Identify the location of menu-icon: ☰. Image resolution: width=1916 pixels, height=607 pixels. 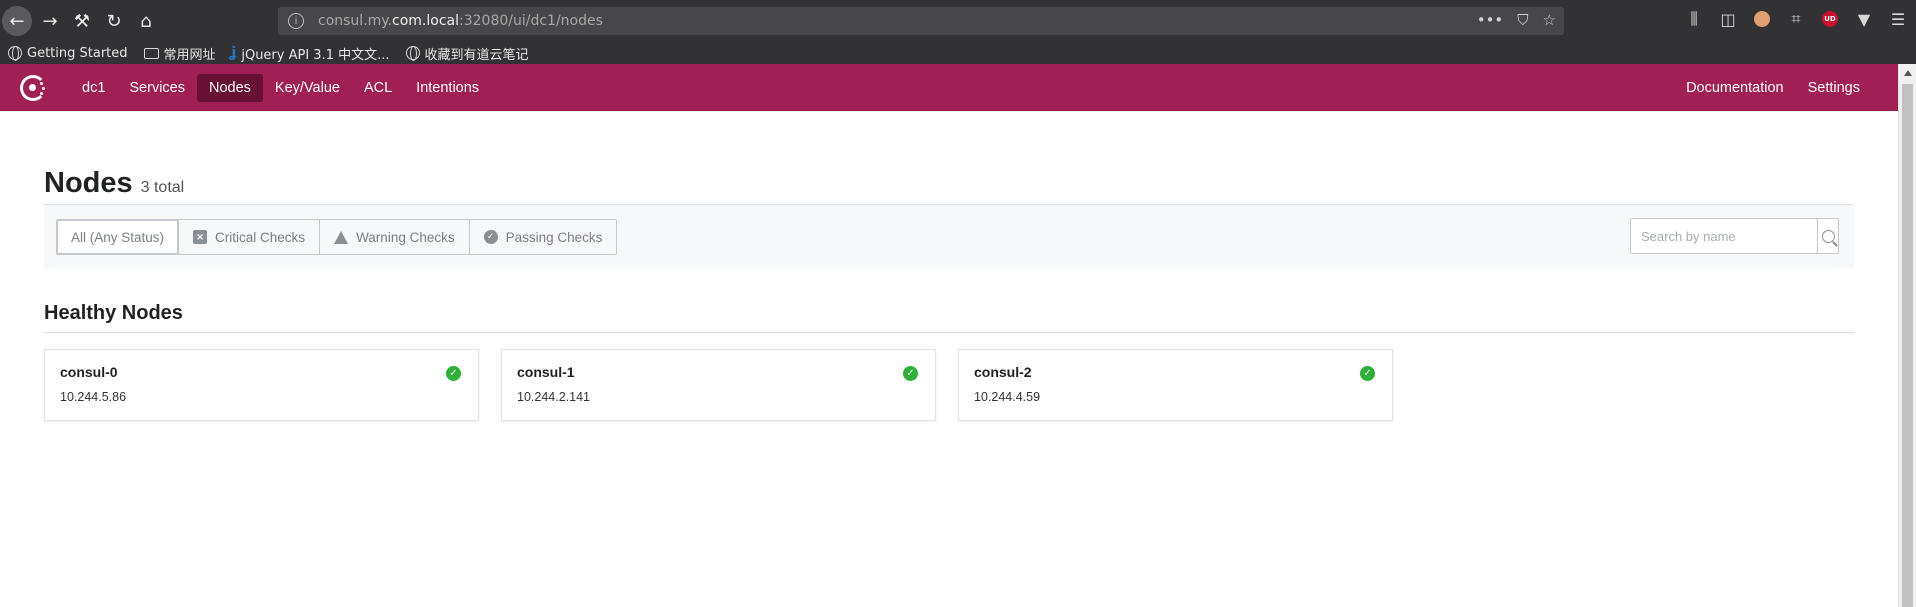
(1898, 19).